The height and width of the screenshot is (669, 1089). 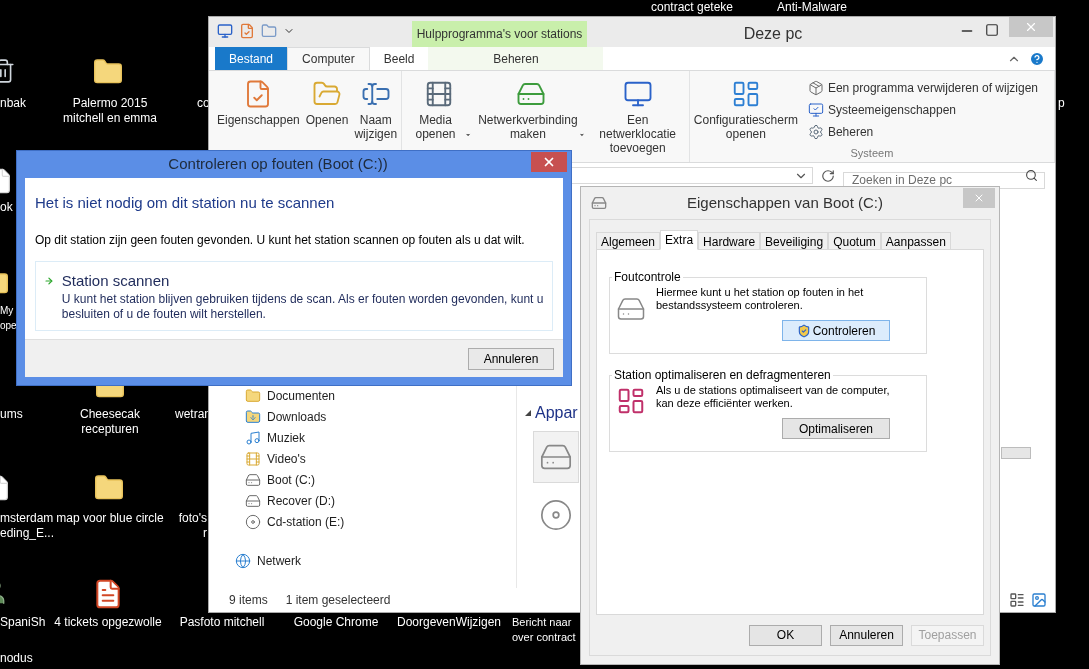 What do you see at coordinates (27, 518) in the screenshot?
I see `desktop-icon-label: msterdam` at bounding box center [27, 518].